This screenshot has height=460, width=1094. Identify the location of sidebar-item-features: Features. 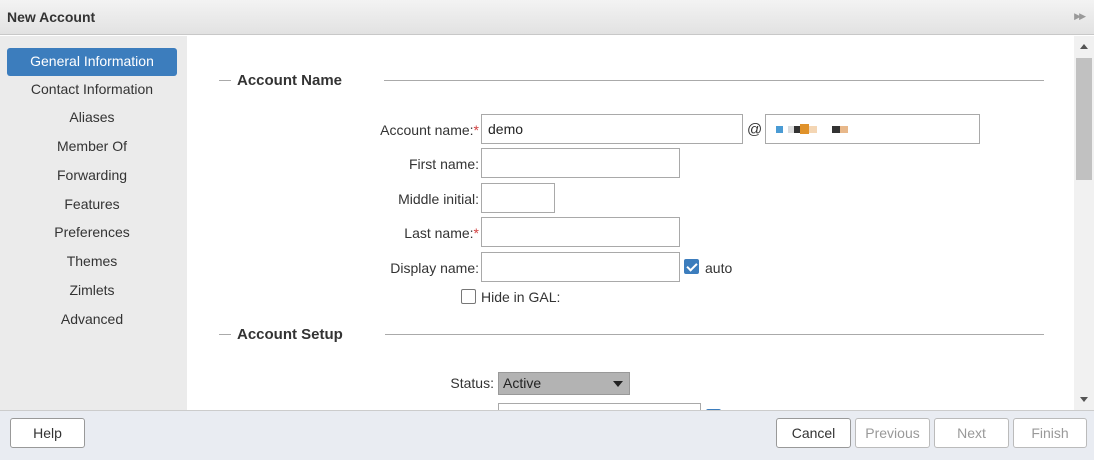
(92, 205).